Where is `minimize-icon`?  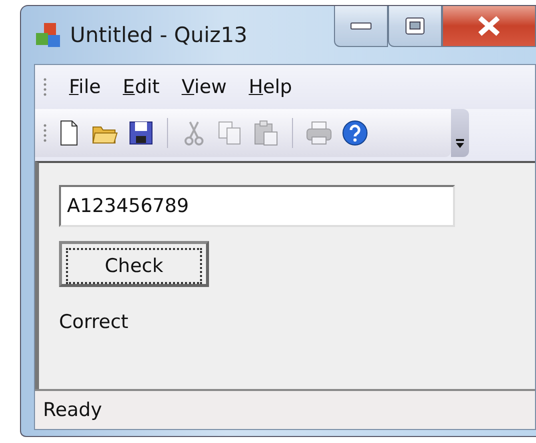
minimize-icon is located at coordinates (361, 26).